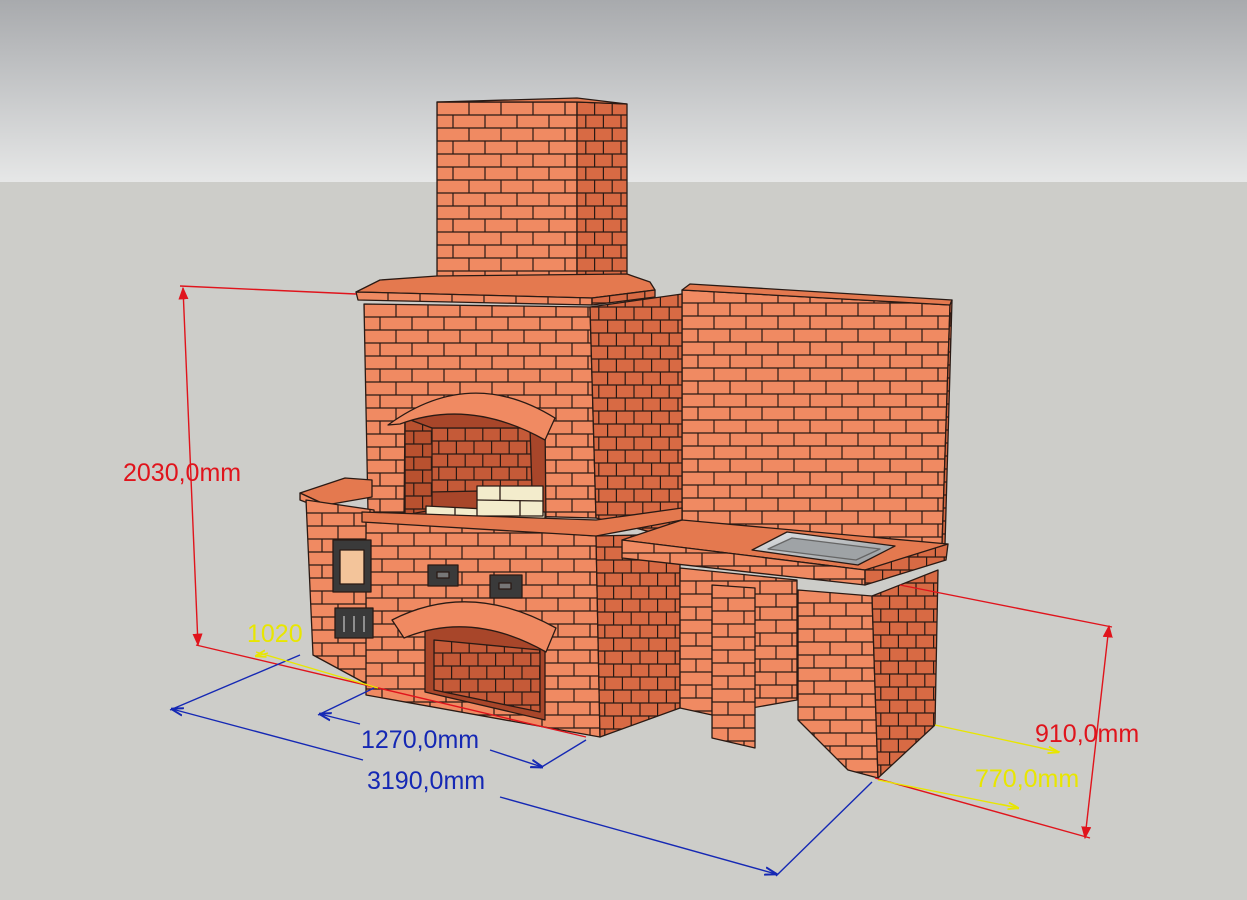 This screenshot has width=1247, height=900. What do you see at coordinates (816, 417) in the screenshot?
I see `back-wall-face` at bounding box center [816, 417].